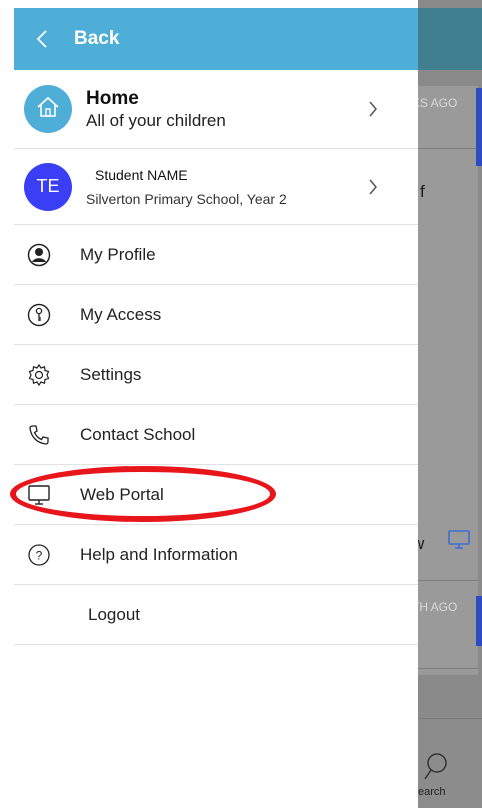 Image resolution: width=482 pixels, height=808 pixels. I want to click on background-text: f, so click(422, 191).